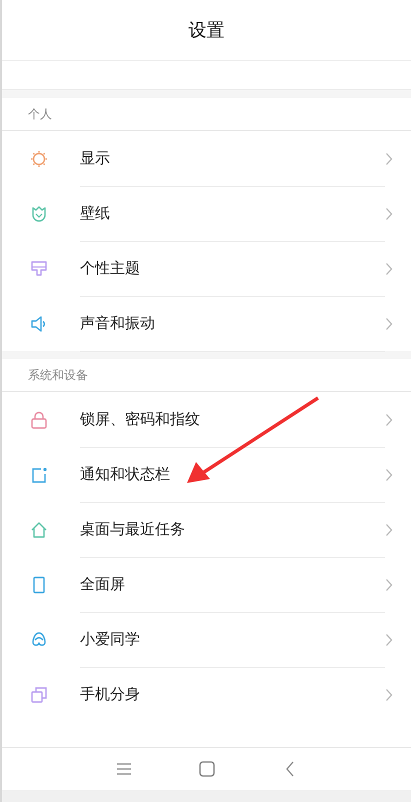  I want to click on item-label: 桌面与最近任务, so click(232, 530).